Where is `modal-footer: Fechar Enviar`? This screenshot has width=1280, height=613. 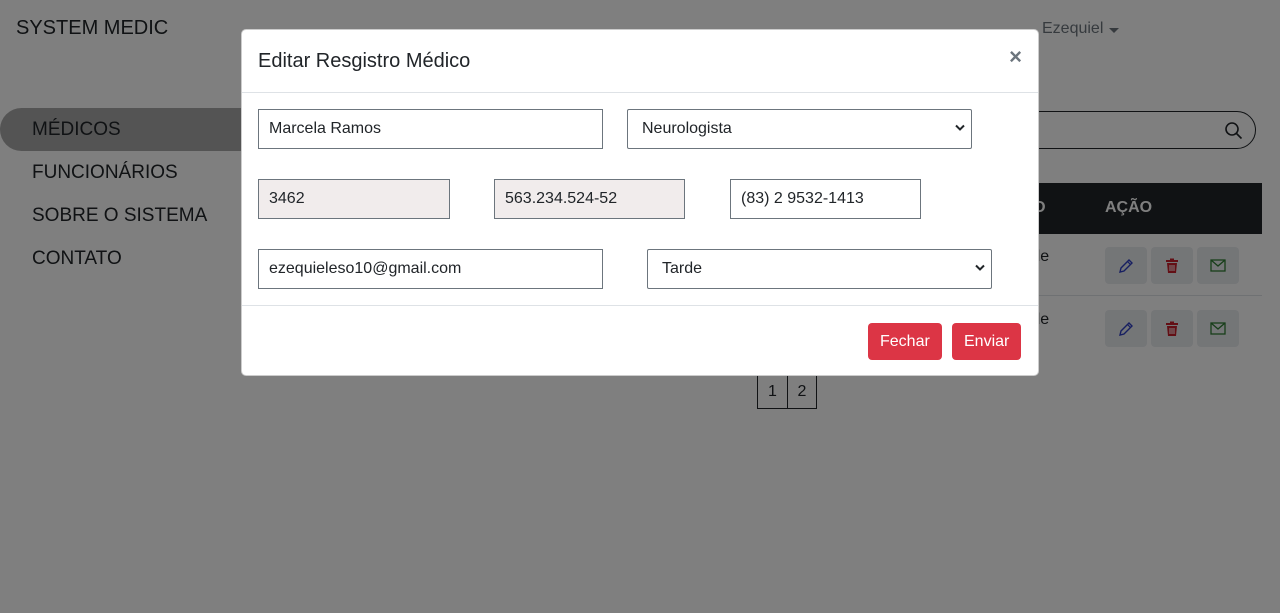 modal-footer: Fechar Enviar is located at coordinates (640, 340).